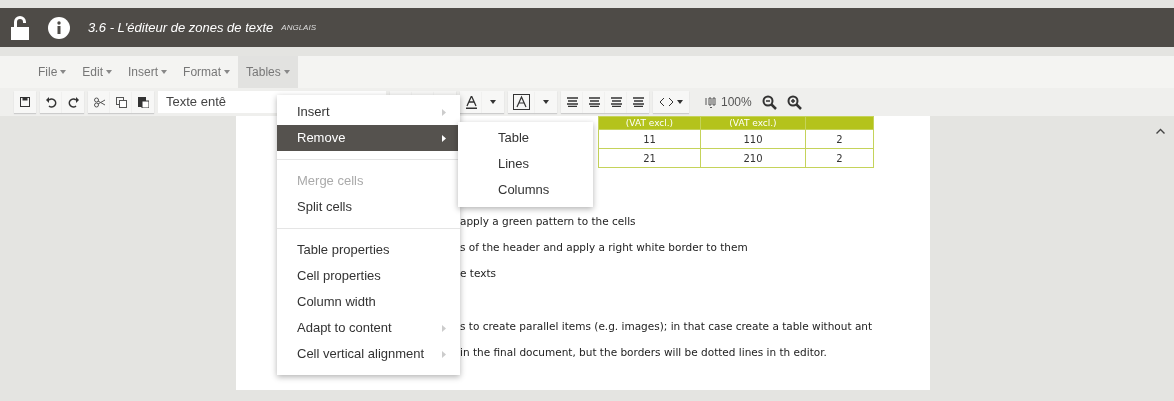  Describe the element at coordinates (644, 352) in the screenshot. I see `document-text: in the final document, but the borders will be dotted lines in th editor.` at that location.